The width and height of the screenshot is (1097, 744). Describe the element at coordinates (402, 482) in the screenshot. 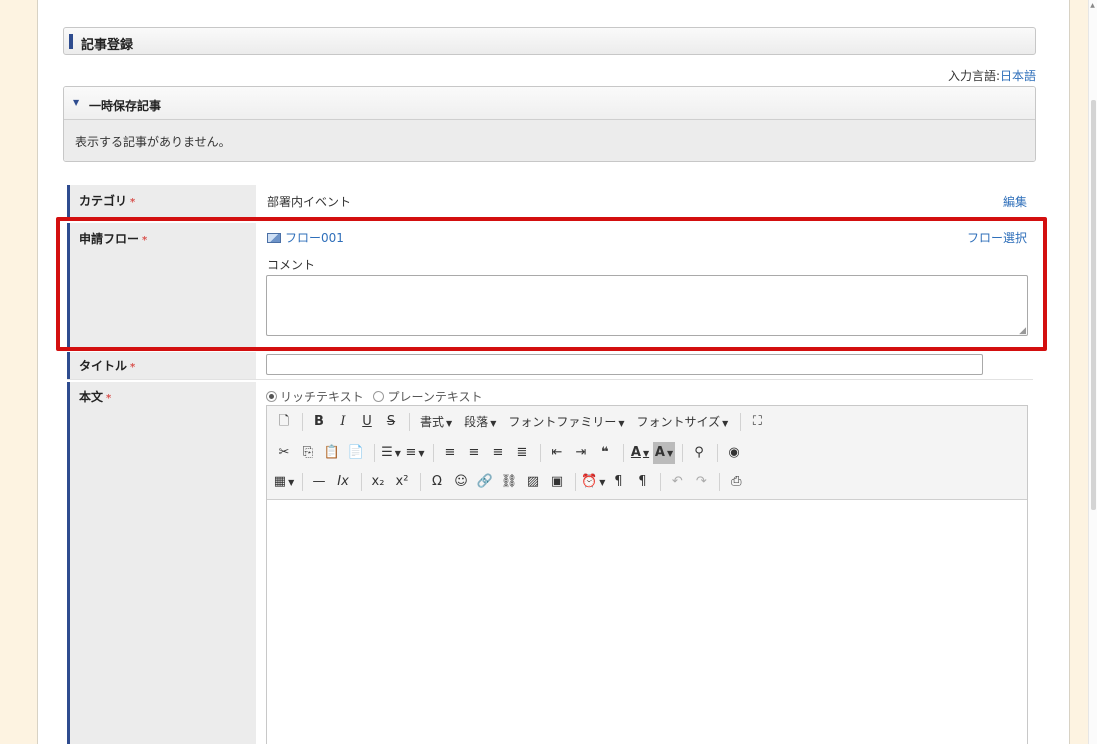

I see `superscript-icon: x²` at that location.